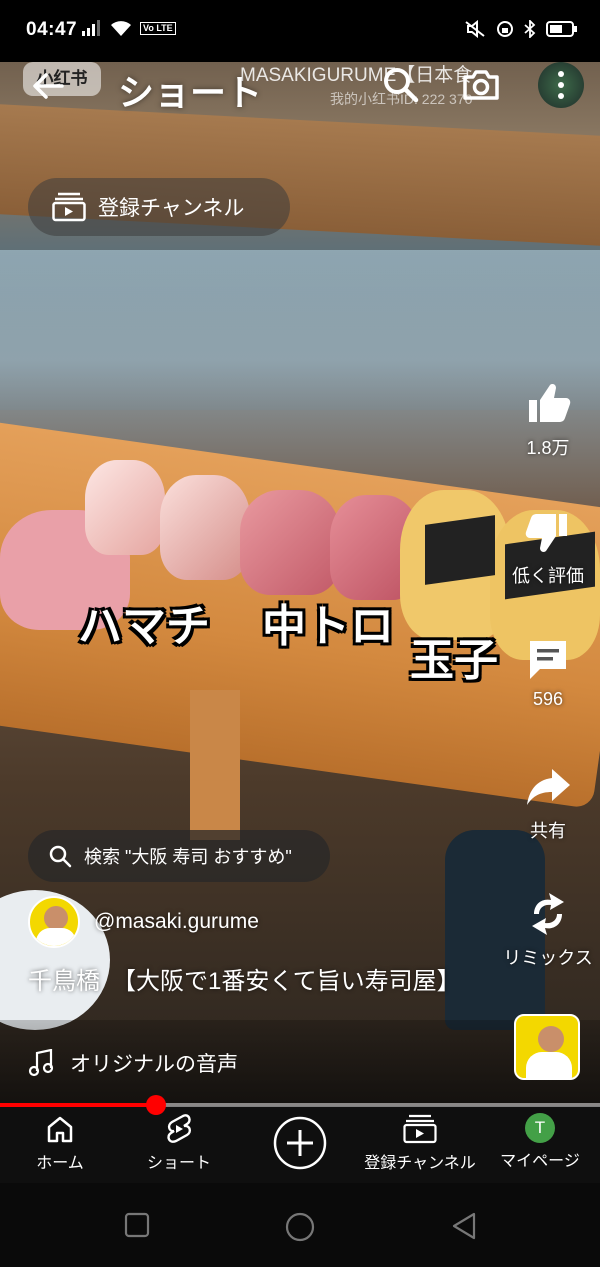 The image size is (600, 1267). What do you see at coordinates (171, 208) in the screenshot?
I see `subscriptions-chip-label: 登録チャンネル` at bounding box center [171, 208].